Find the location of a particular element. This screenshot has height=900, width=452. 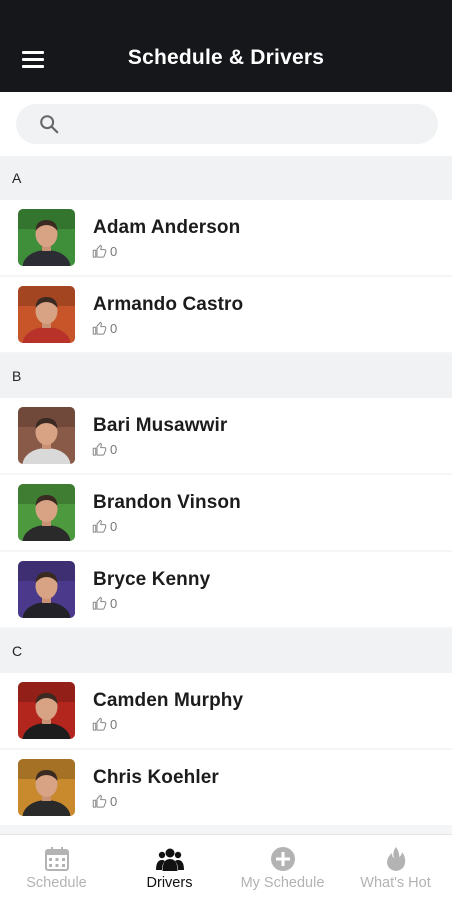

calendar-icon is located at coordinates (56, 859).